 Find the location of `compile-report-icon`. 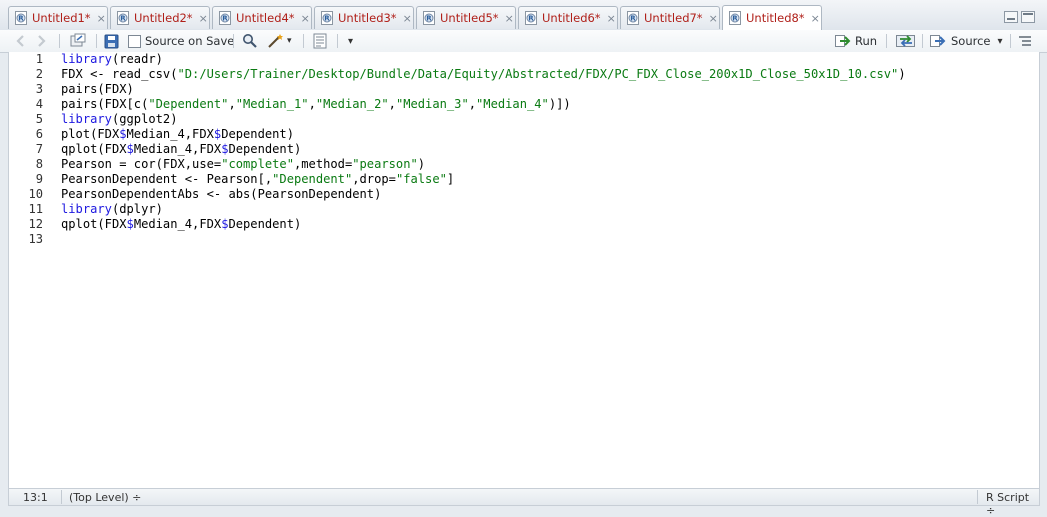

compile-report-icon is located at coordinates (320, 41).